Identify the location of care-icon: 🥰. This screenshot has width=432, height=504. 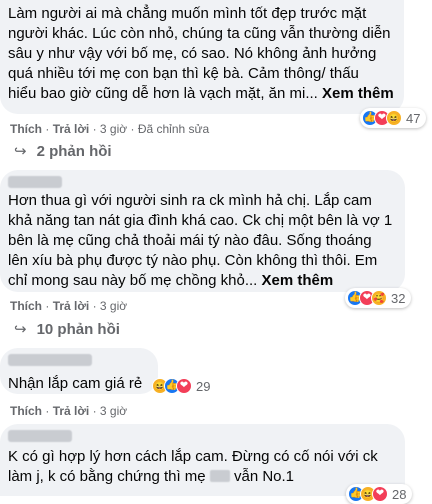
(379, 298).